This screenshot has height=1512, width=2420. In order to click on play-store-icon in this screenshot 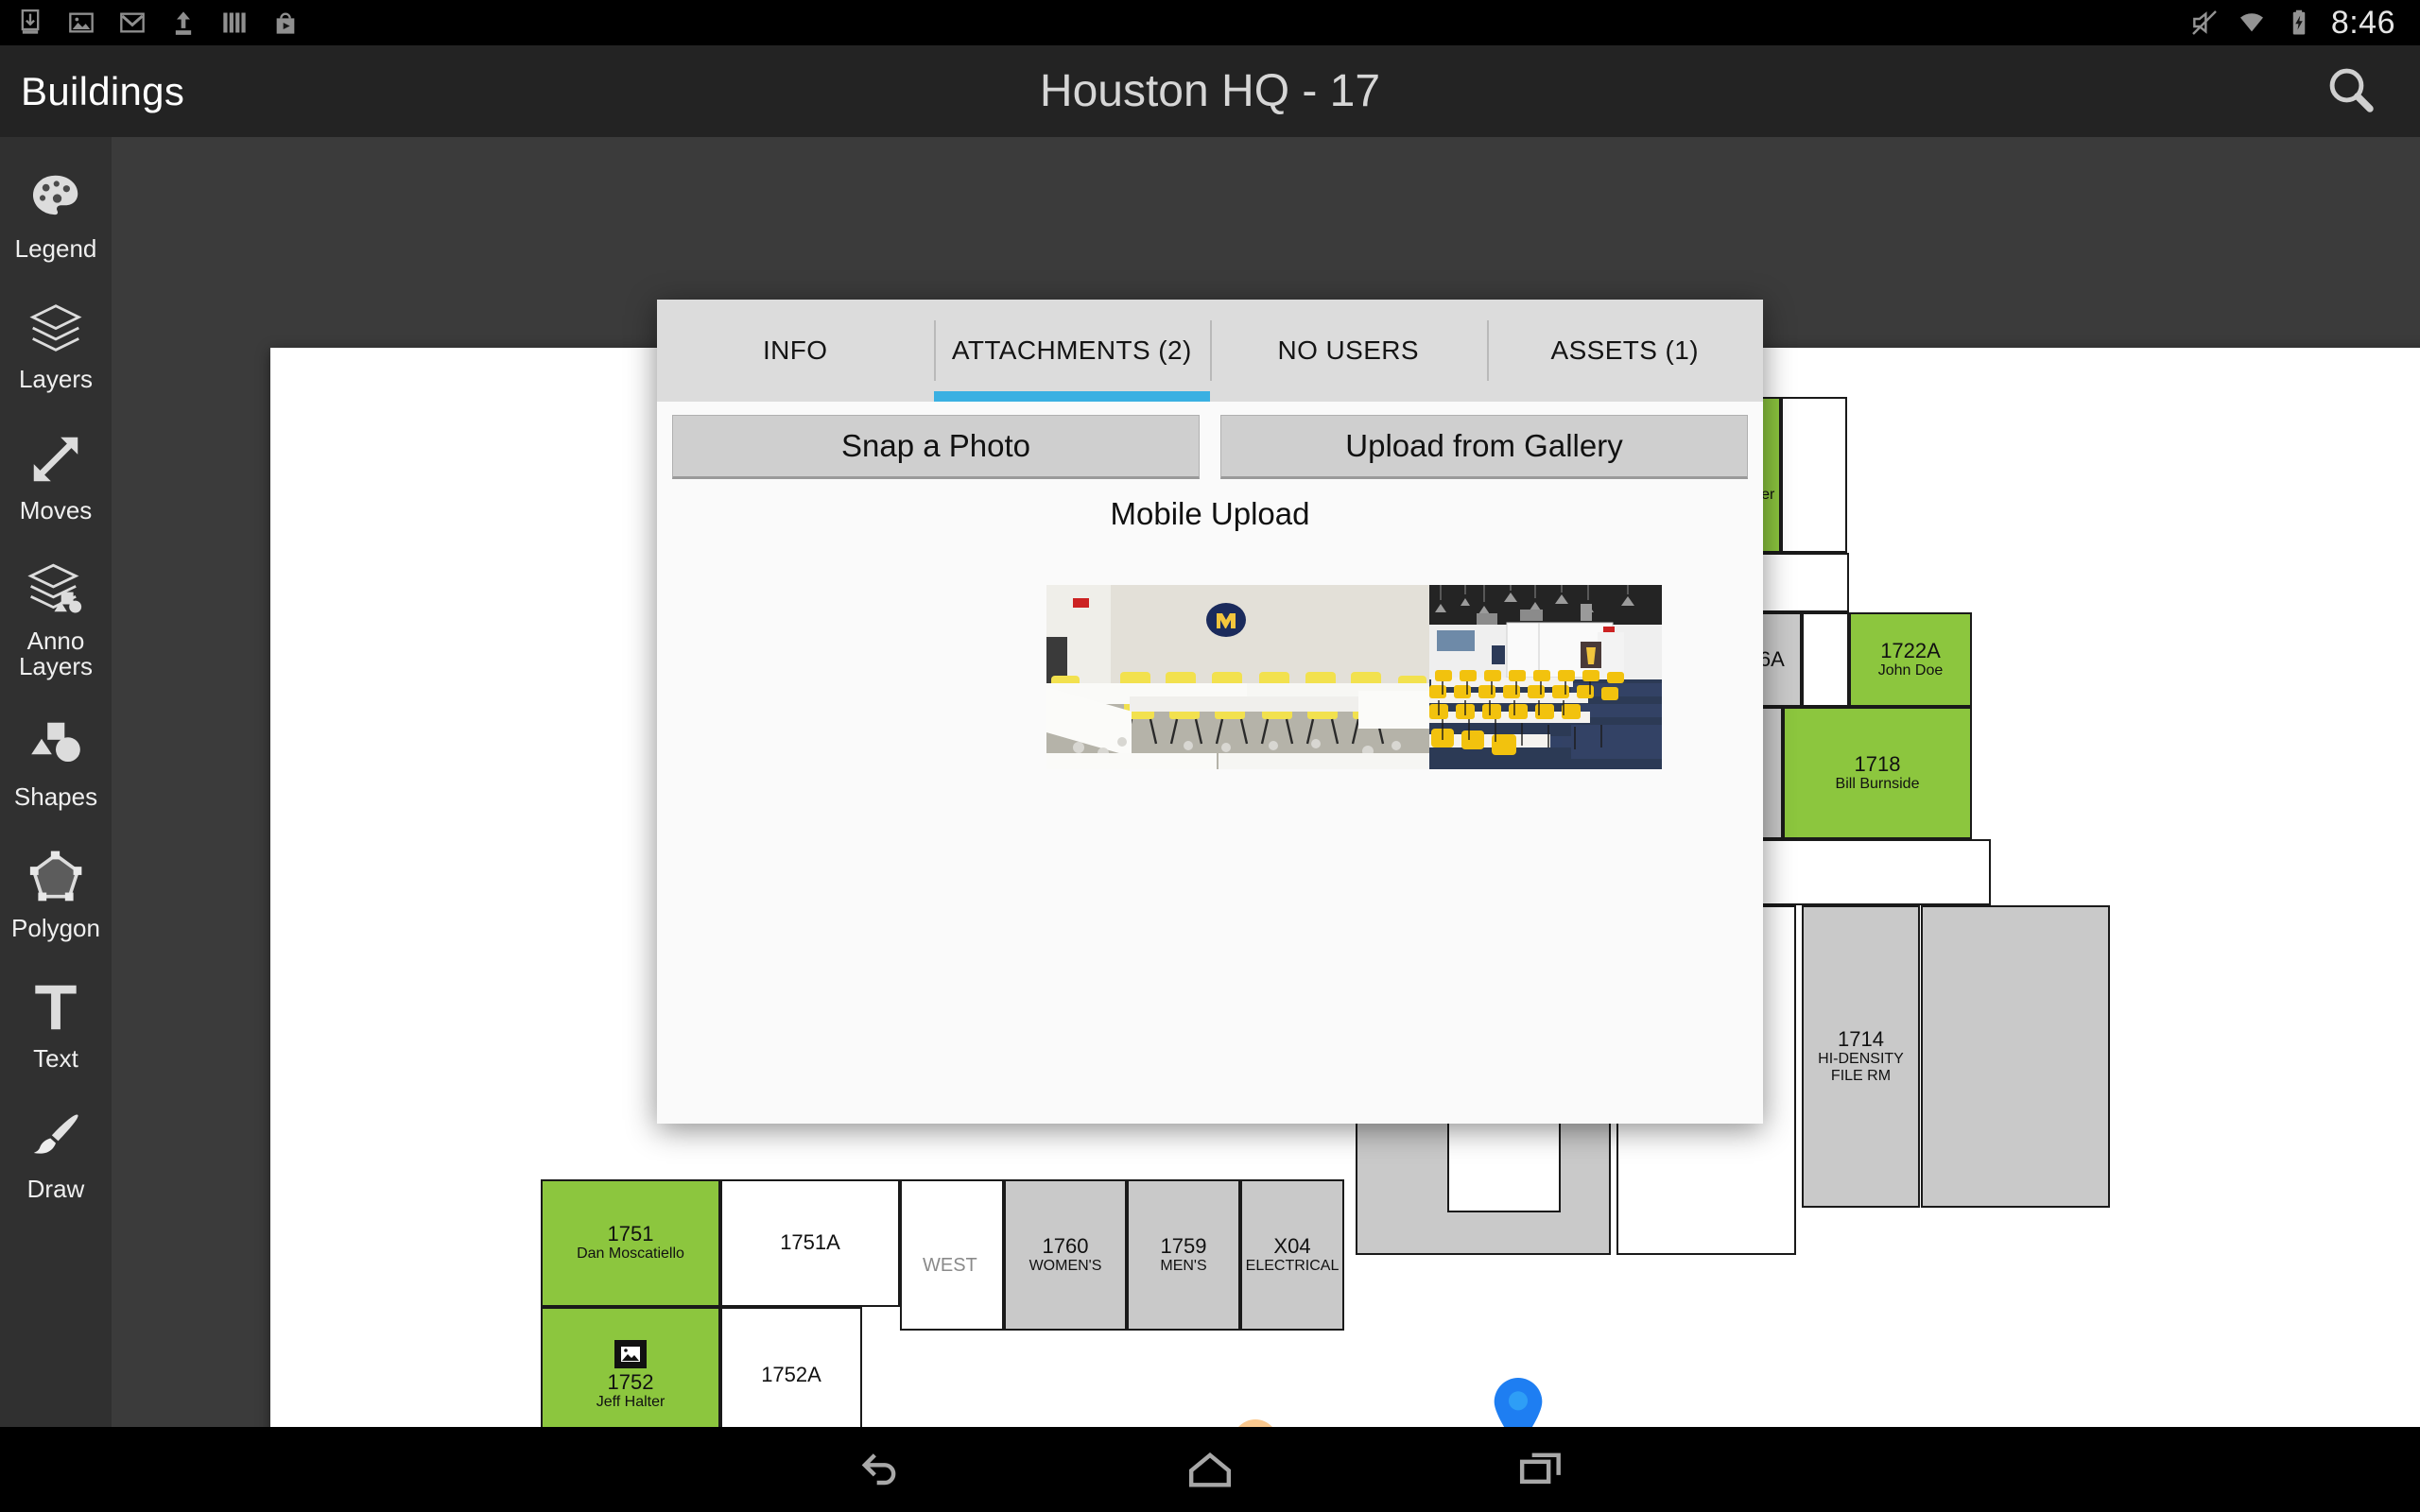, I will do `click(286, 23)`.